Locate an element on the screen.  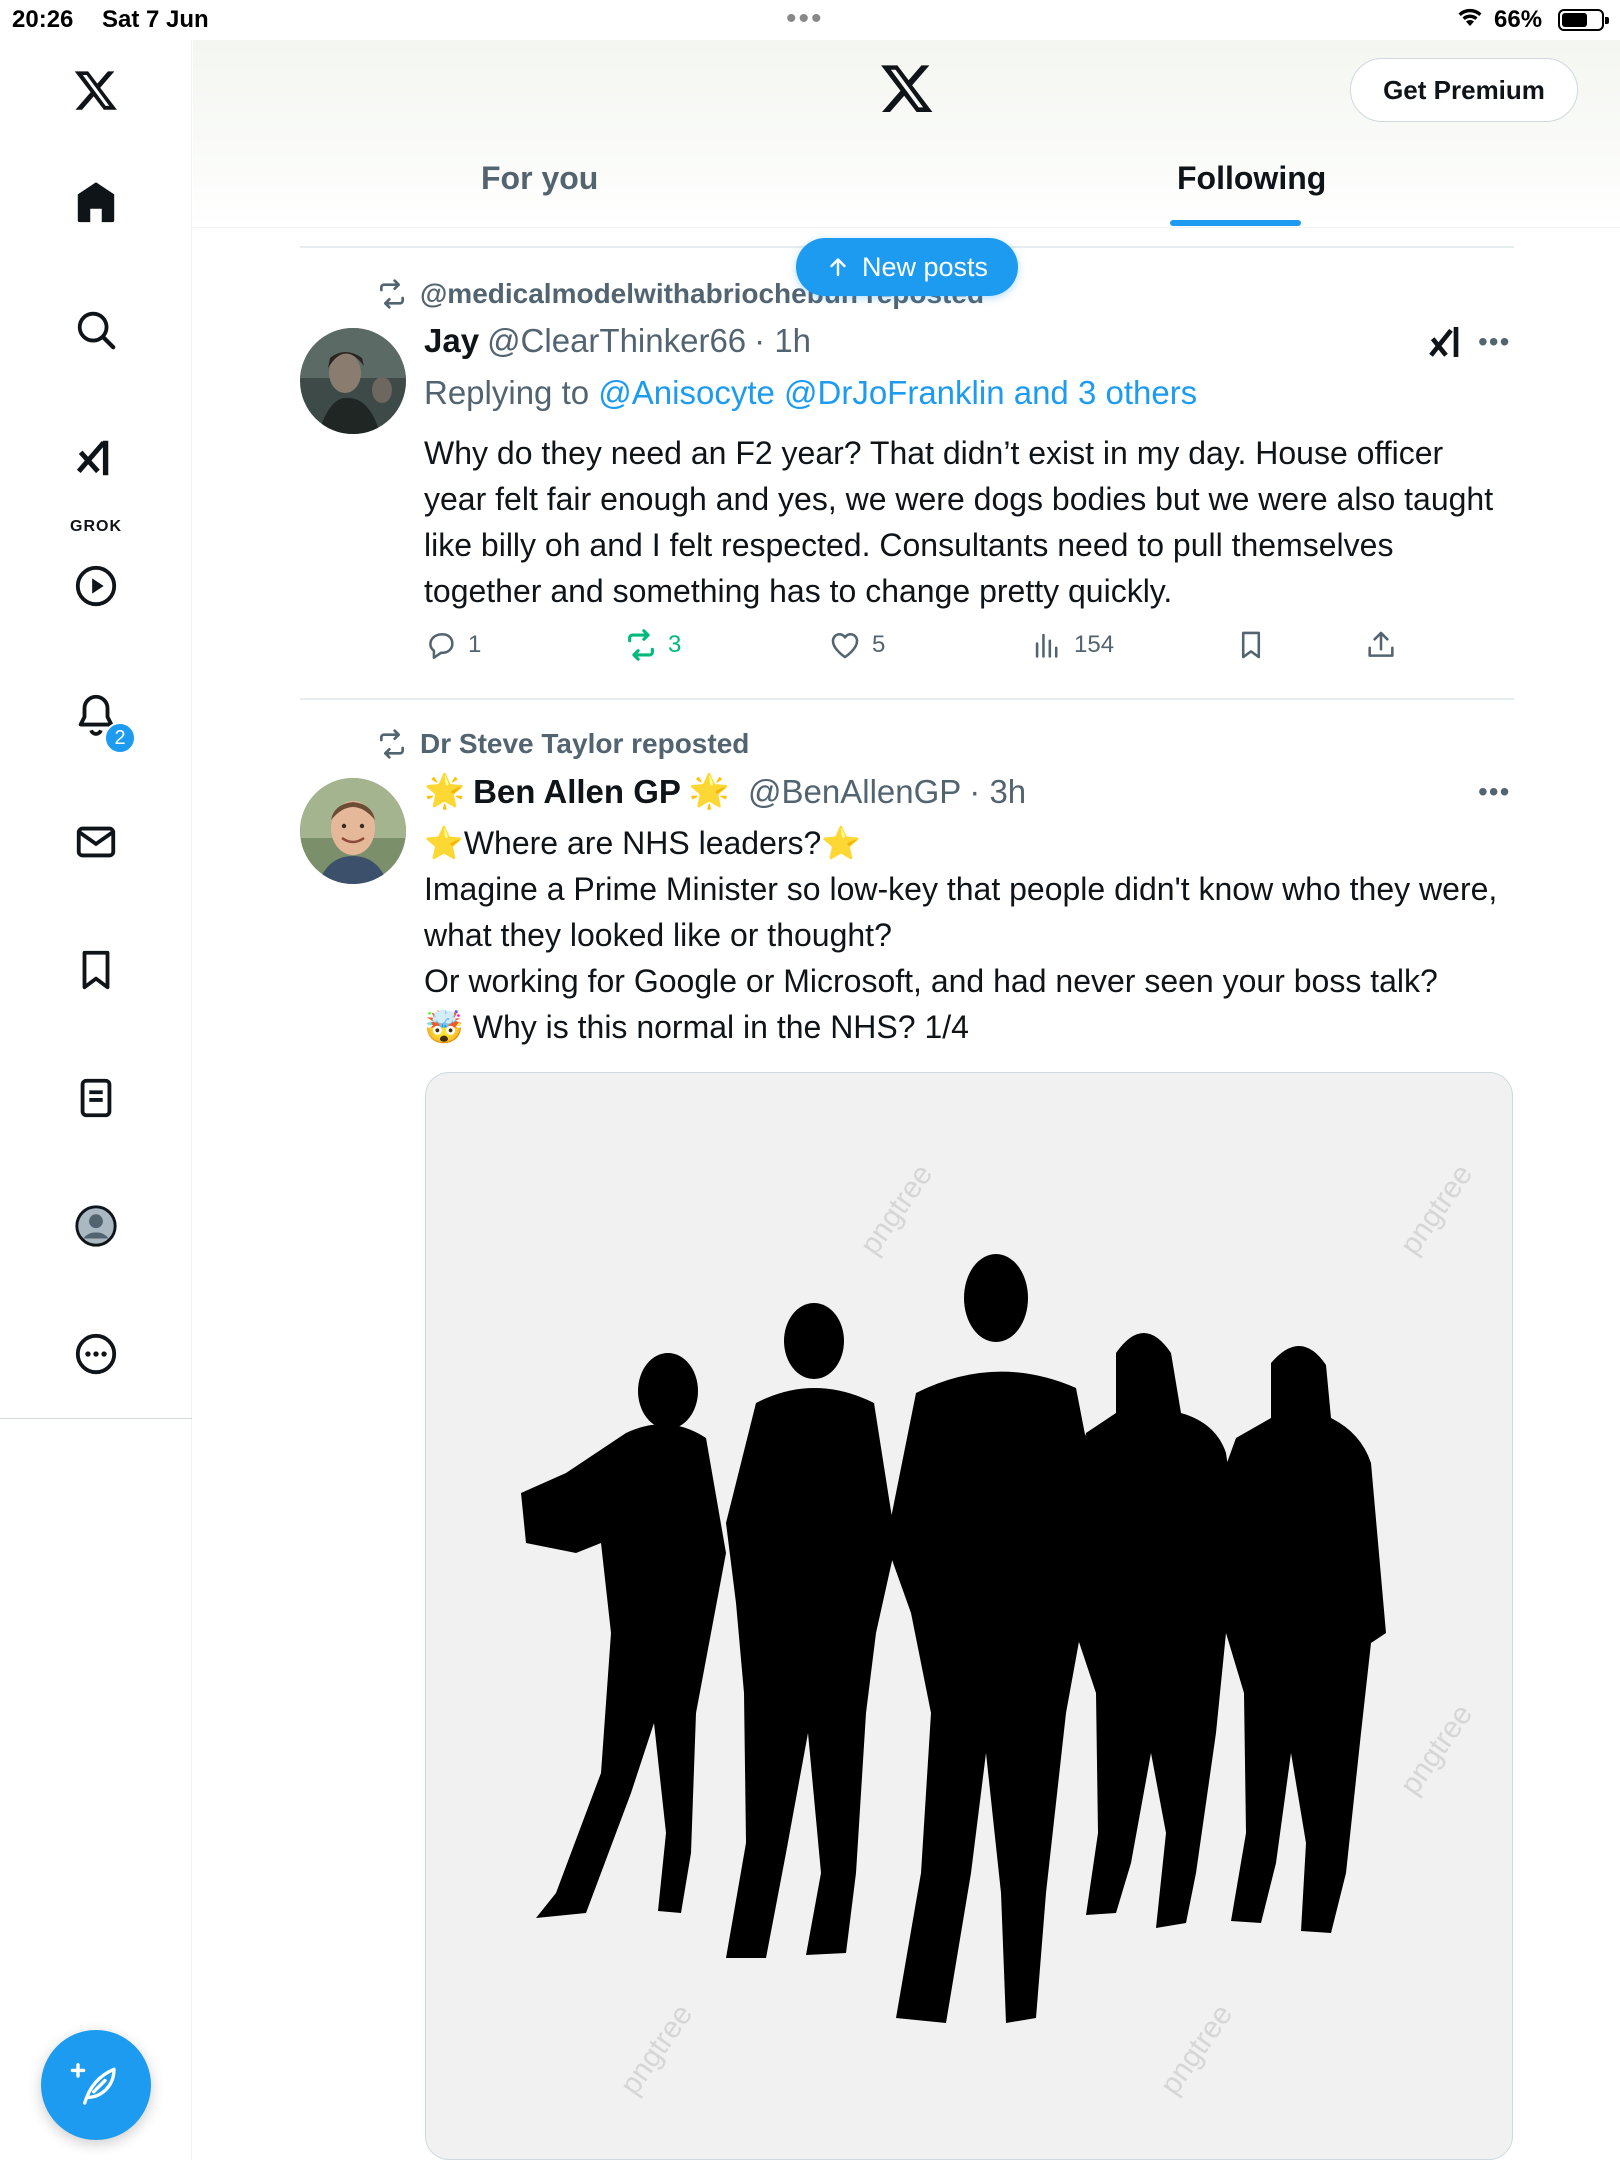
new-posts-label: New posts is located at coordinates (925, 266).